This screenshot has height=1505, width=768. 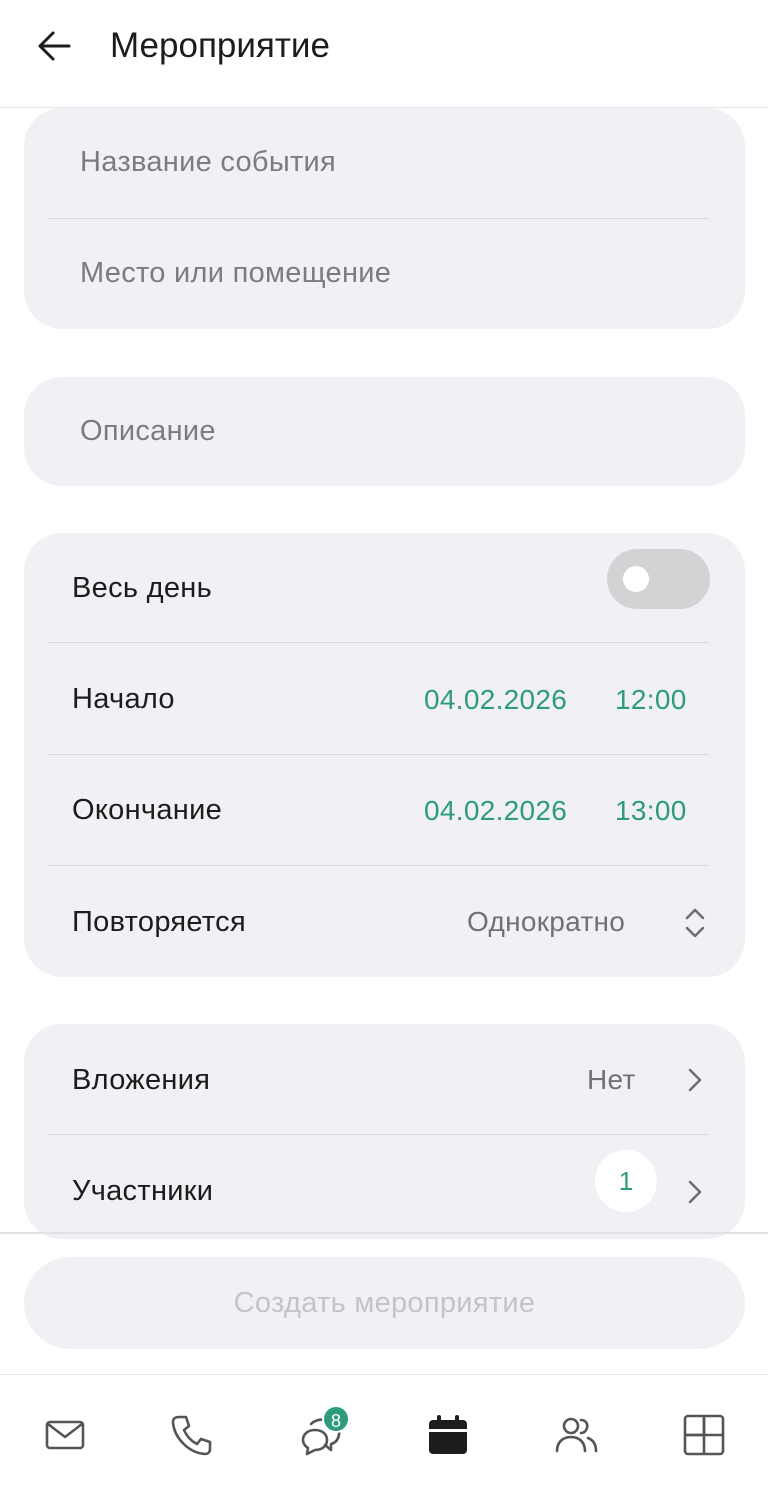 What do you see at coordinates (495, 811) in the screenshot?
I see `end-date-value: 04.02.2026` at bounding box center [495, 811].